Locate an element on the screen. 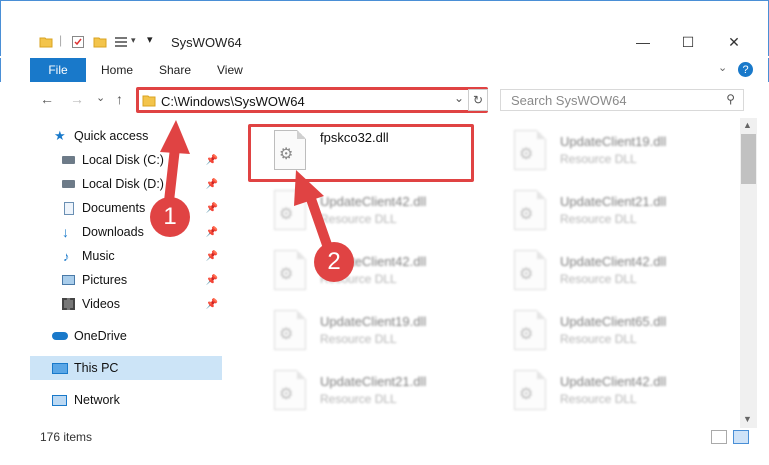 The width and height of the screenshot is (769, 465). sidebar-item-local-disk-c: Local Disk (C:) 📌 is located at coordinates (126, 160).